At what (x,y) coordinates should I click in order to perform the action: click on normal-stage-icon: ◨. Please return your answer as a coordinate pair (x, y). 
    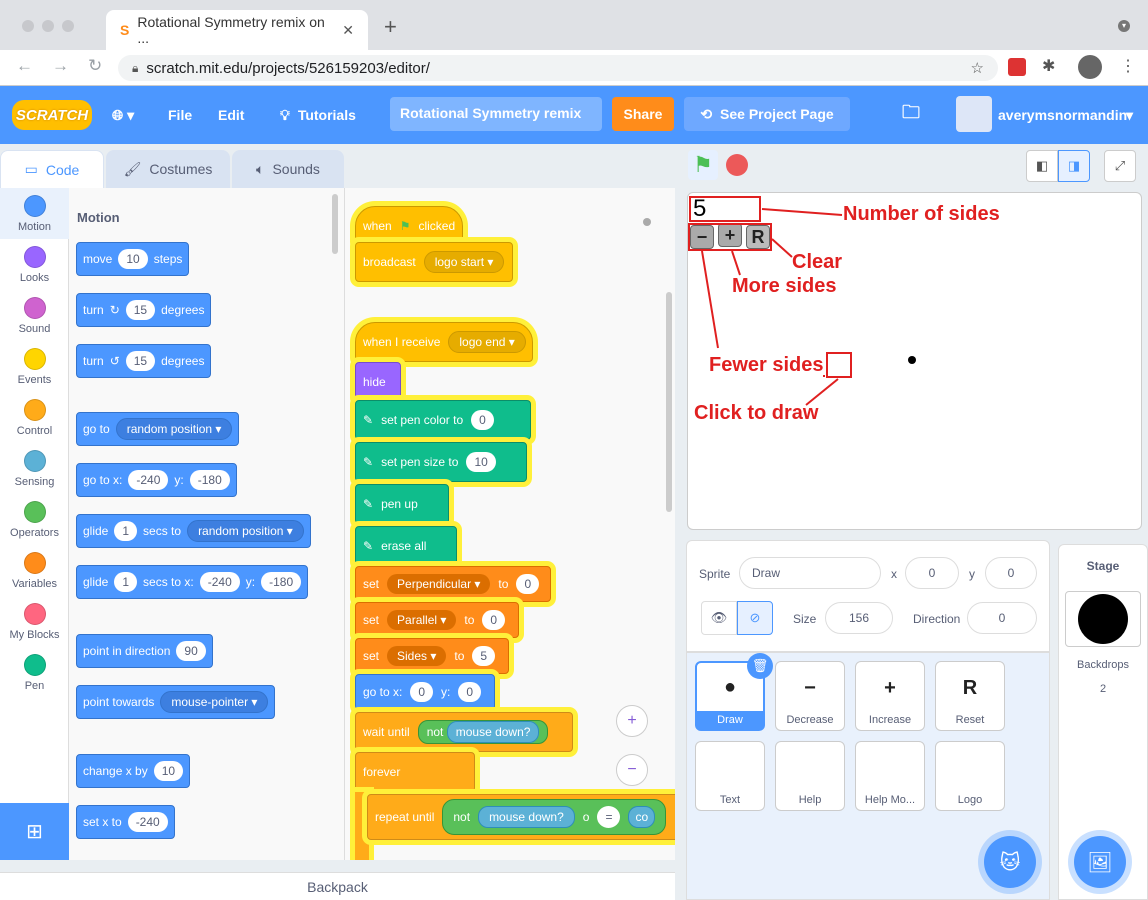
    Looking at the image, I should click on (1074, 166).